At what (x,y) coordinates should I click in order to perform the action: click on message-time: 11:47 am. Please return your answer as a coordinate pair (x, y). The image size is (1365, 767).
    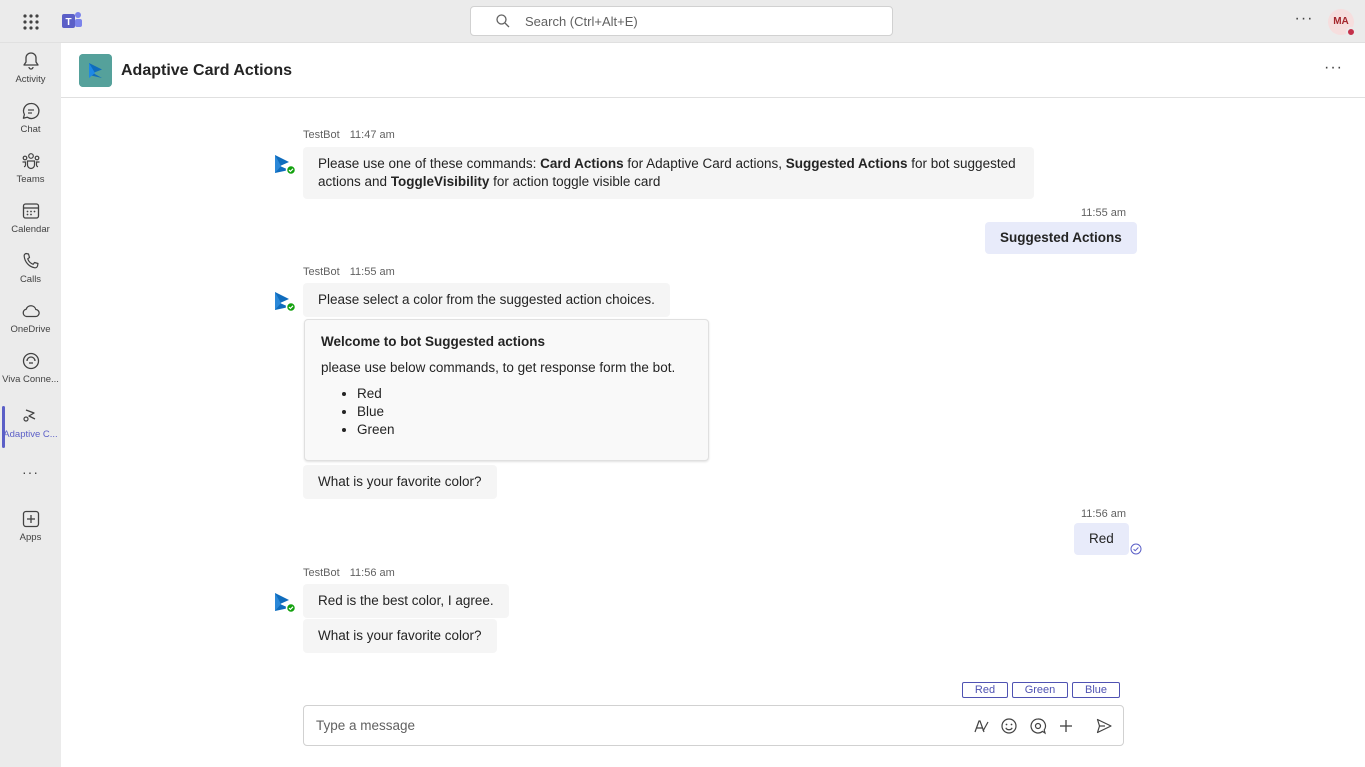
    Looking at the image, I should click on (372, 135).